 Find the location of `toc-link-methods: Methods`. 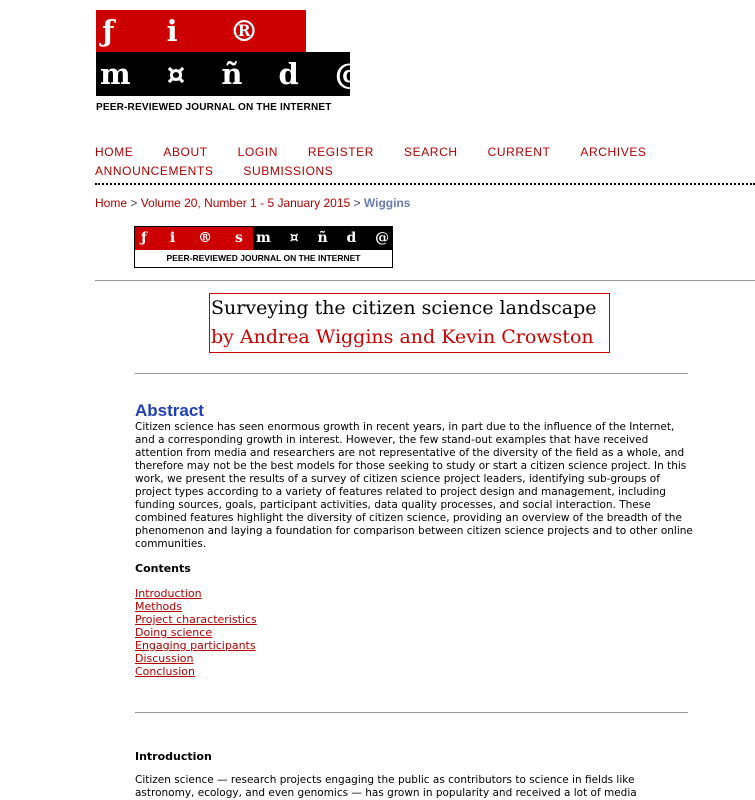

toc-link-methods: Methods is located at coordinates (158, 606).